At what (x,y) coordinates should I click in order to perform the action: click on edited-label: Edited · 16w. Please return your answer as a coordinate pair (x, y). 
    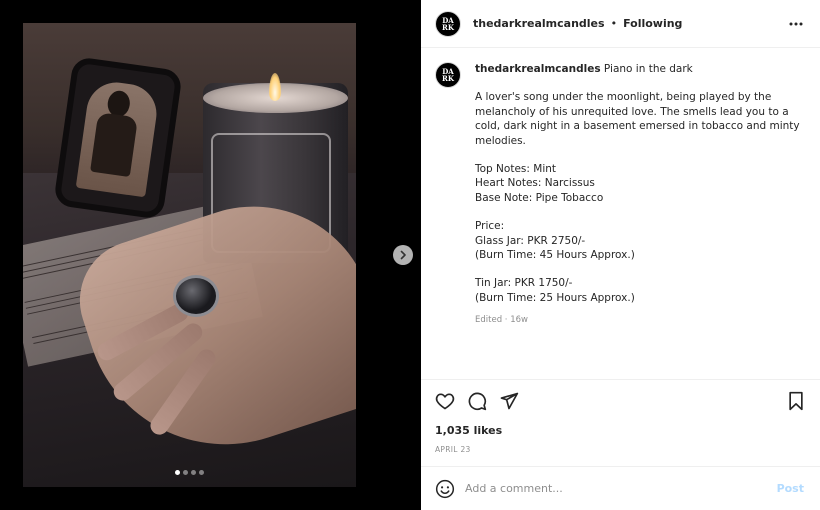
    Looking at the image, I should click on (501, 320).